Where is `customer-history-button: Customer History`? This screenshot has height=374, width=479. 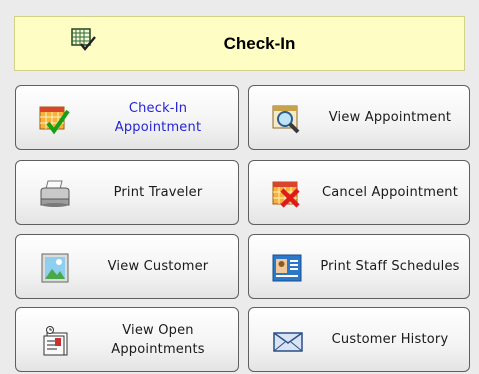 customer-history-button: Customer History is located at coordinates (359, 339).